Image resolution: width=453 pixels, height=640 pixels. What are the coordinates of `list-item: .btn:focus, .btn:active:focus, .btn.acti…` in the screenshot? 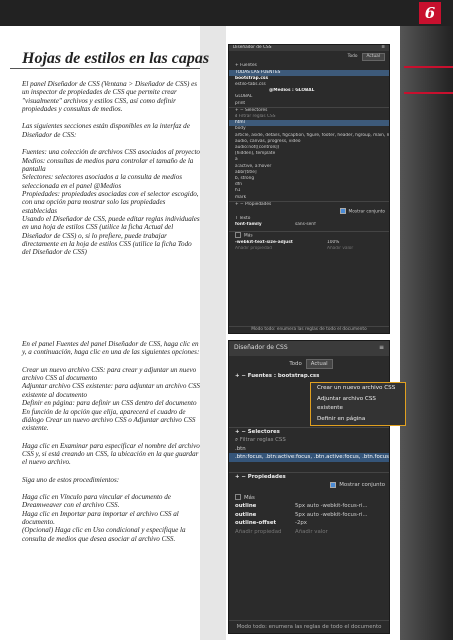 It's located at (309, 457).